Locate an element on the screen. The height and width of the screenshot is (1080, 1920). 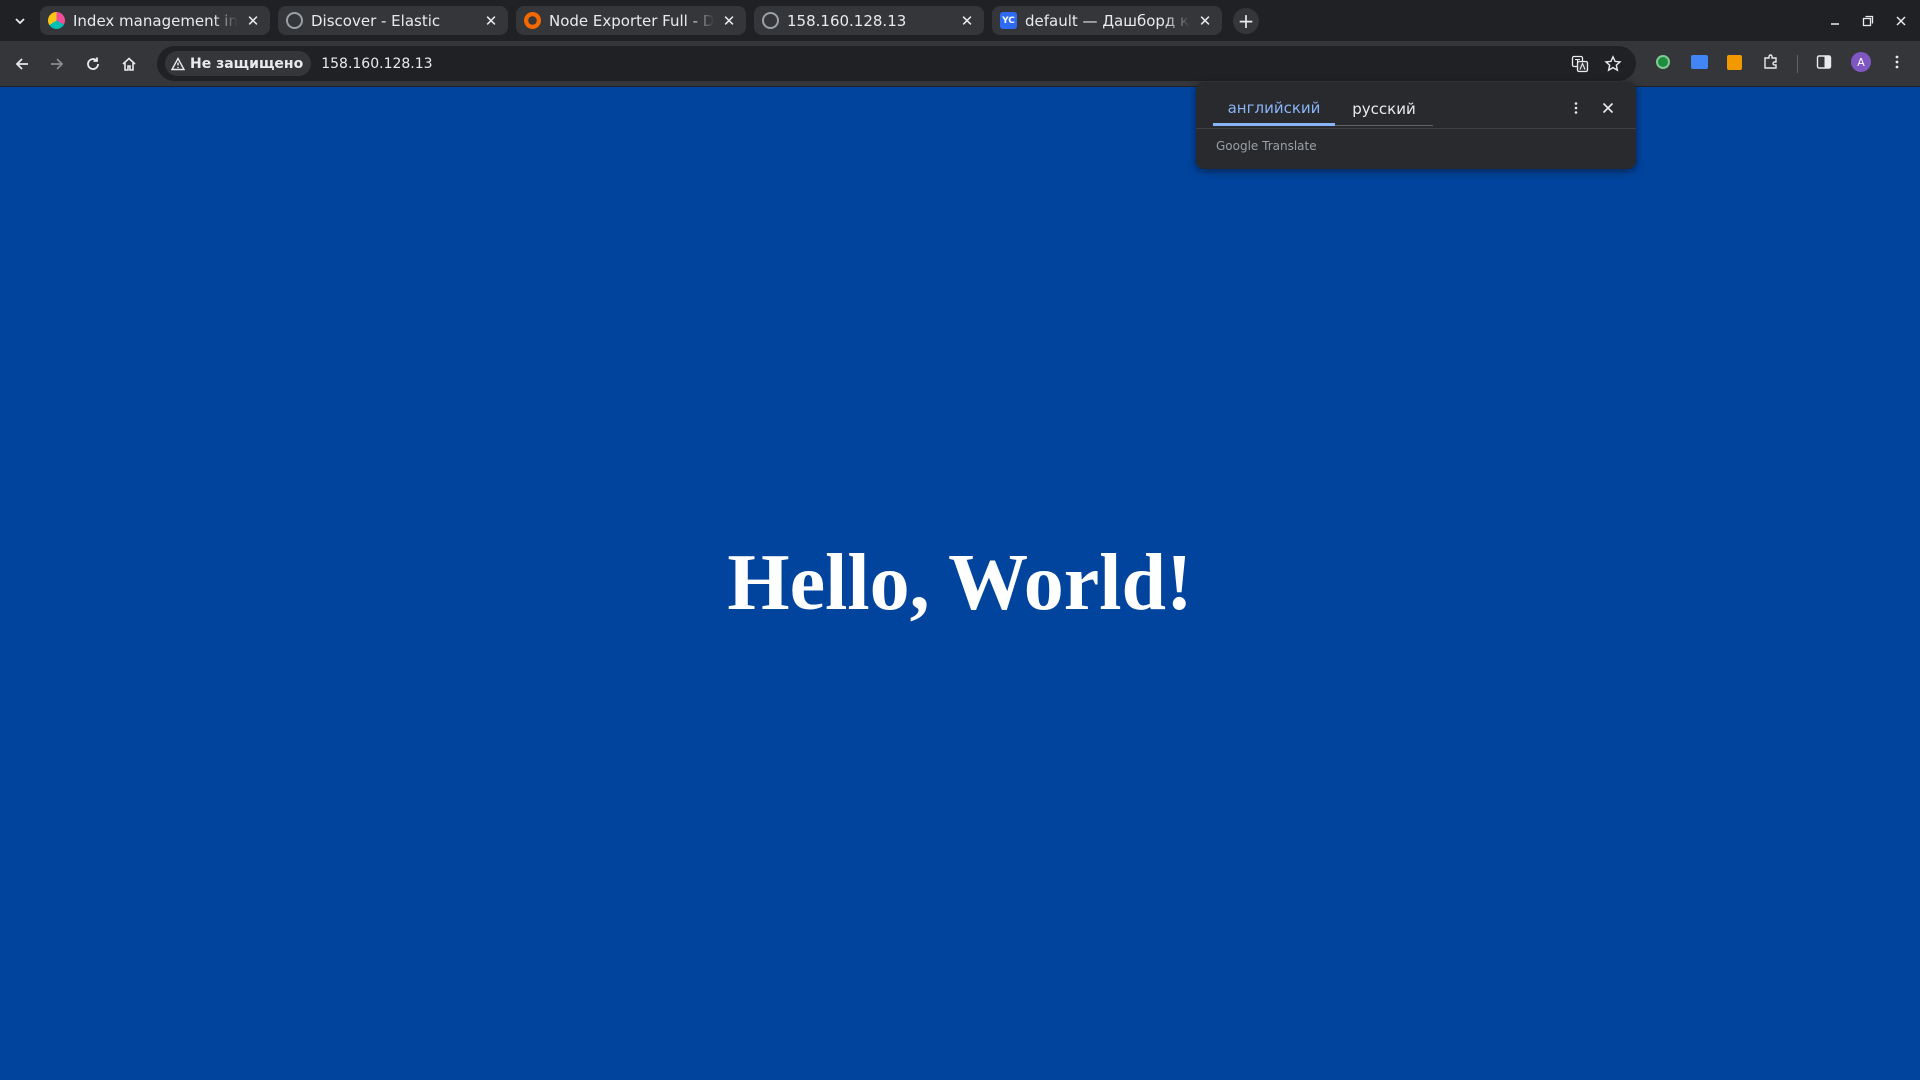
puzzle-icon is located at coordinates (1770, 61).